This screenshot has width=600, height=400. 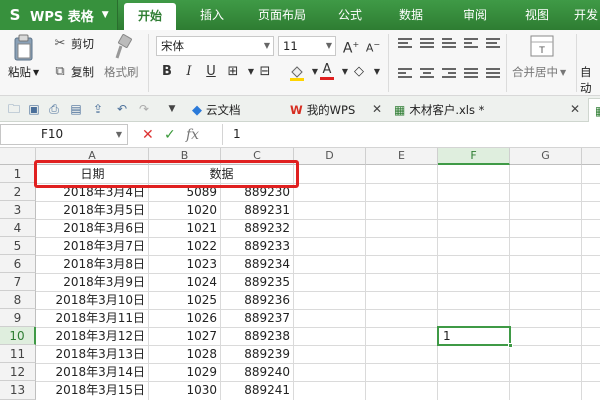 I want to click on export-icon: ⇪, so click(x=98, y=109).